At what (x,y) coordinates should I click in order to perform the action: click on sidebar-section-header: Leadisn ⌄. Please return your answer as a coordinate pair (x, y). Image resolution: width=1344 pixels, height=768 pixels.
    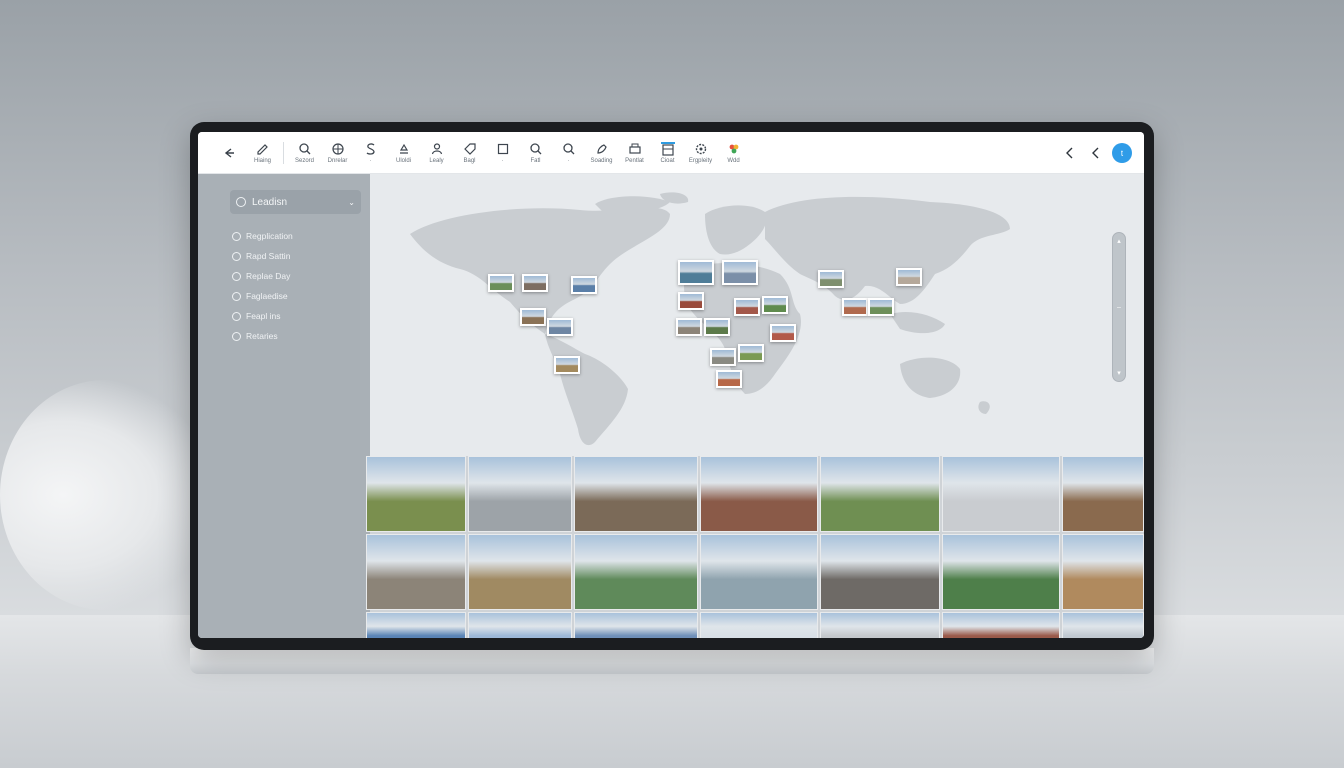
    Looking at the image, I should click on (295, 202).